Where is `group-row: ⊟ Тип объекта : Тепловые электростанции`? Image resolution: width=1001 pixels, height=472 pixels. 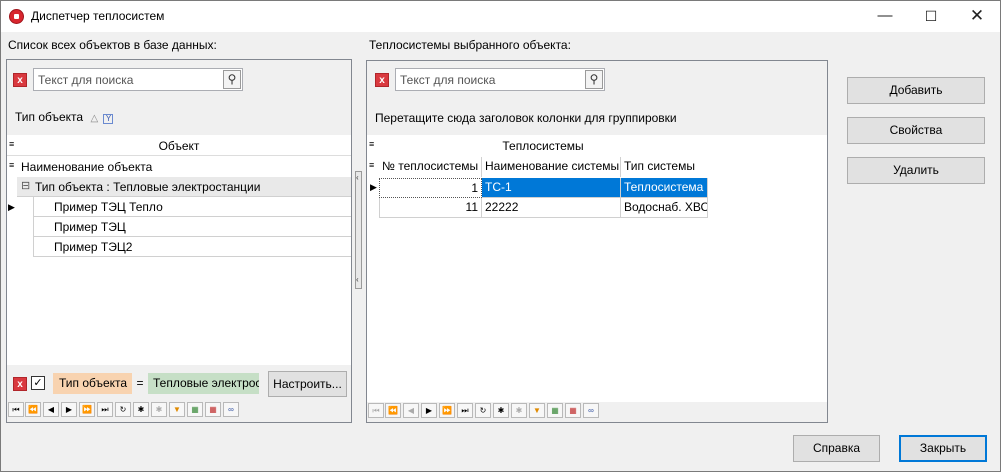 group-row: ⊟ Тип объекта : Тепловые электростанции is located at coordinates (184, 187).